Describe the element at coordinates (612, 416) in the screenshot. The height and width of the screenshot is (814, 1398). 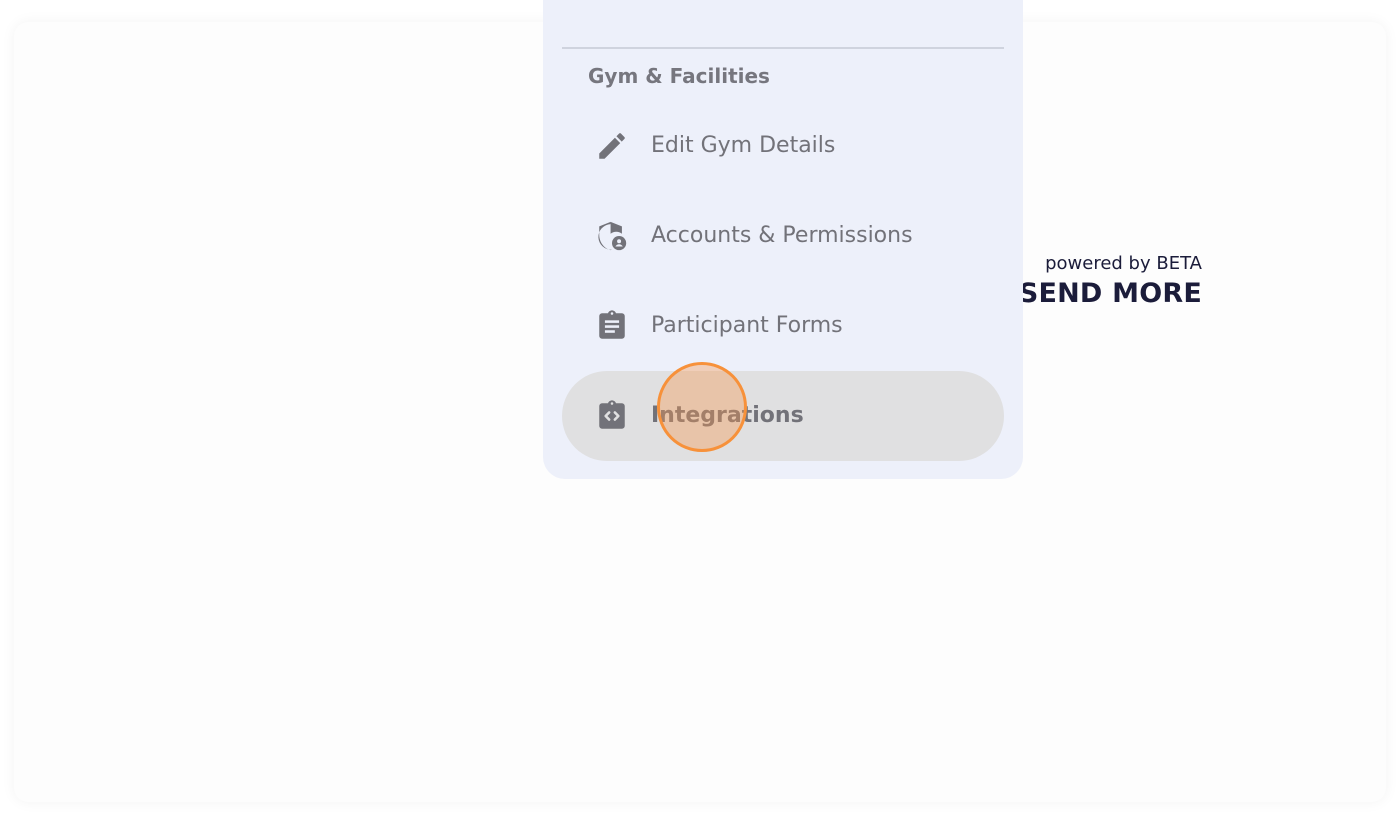
I see `clipboard-code-icon` at that location.